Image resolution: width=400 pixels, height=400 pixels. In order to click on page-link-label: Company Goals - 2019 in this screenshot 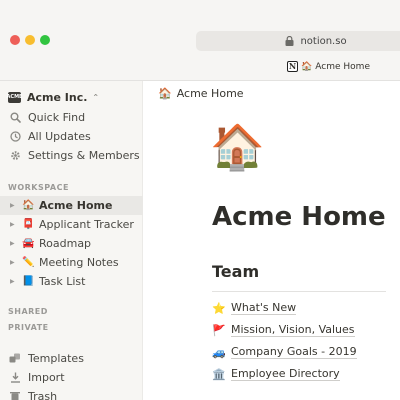, I will do `click(294, 352)`.